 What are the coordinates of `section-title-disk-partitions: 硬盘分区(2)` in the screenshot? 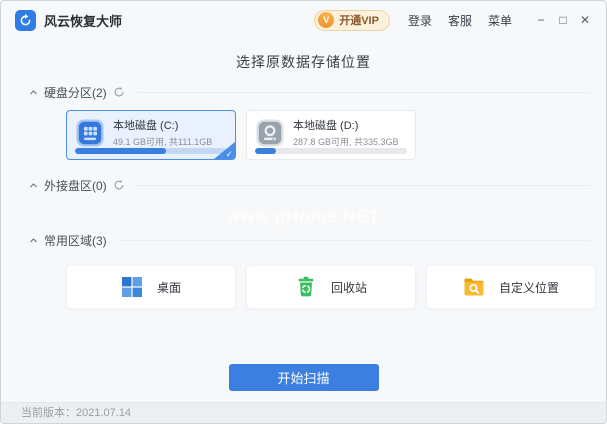 It's located at (75, 92).